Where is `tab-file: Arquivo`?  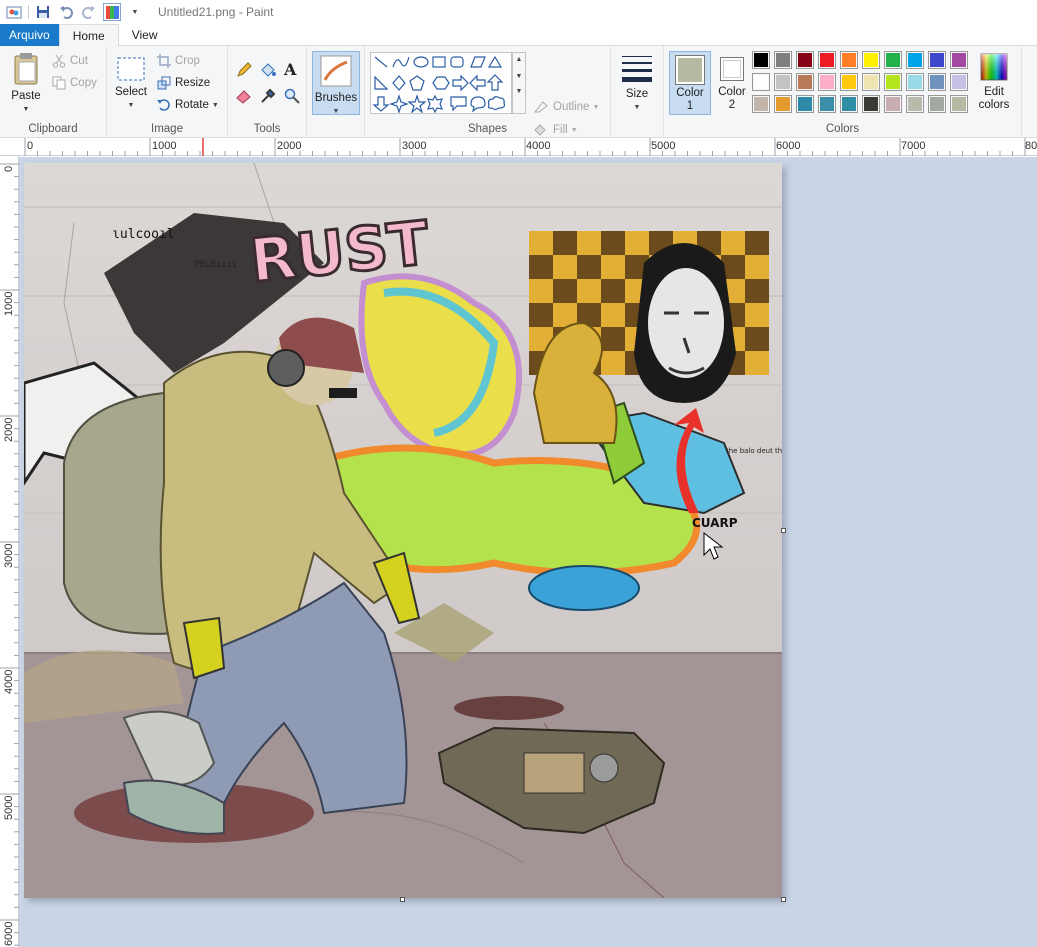
tab-file: Arquivo is located at coordinates (29, 35).